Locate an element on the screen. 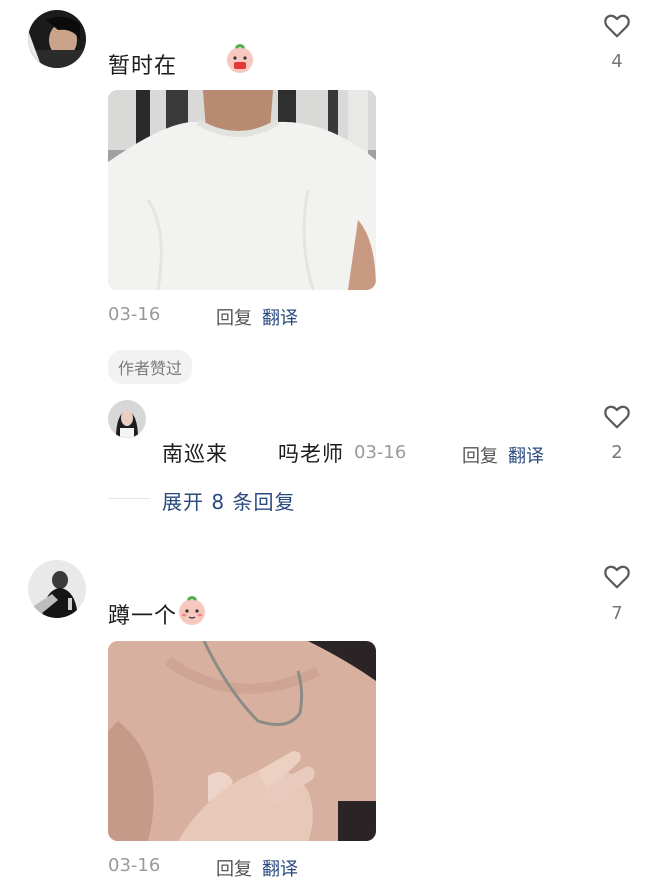 The width and height of the screenshot is (660, 886). like-count: 2 is located at coordinates (617, 452).